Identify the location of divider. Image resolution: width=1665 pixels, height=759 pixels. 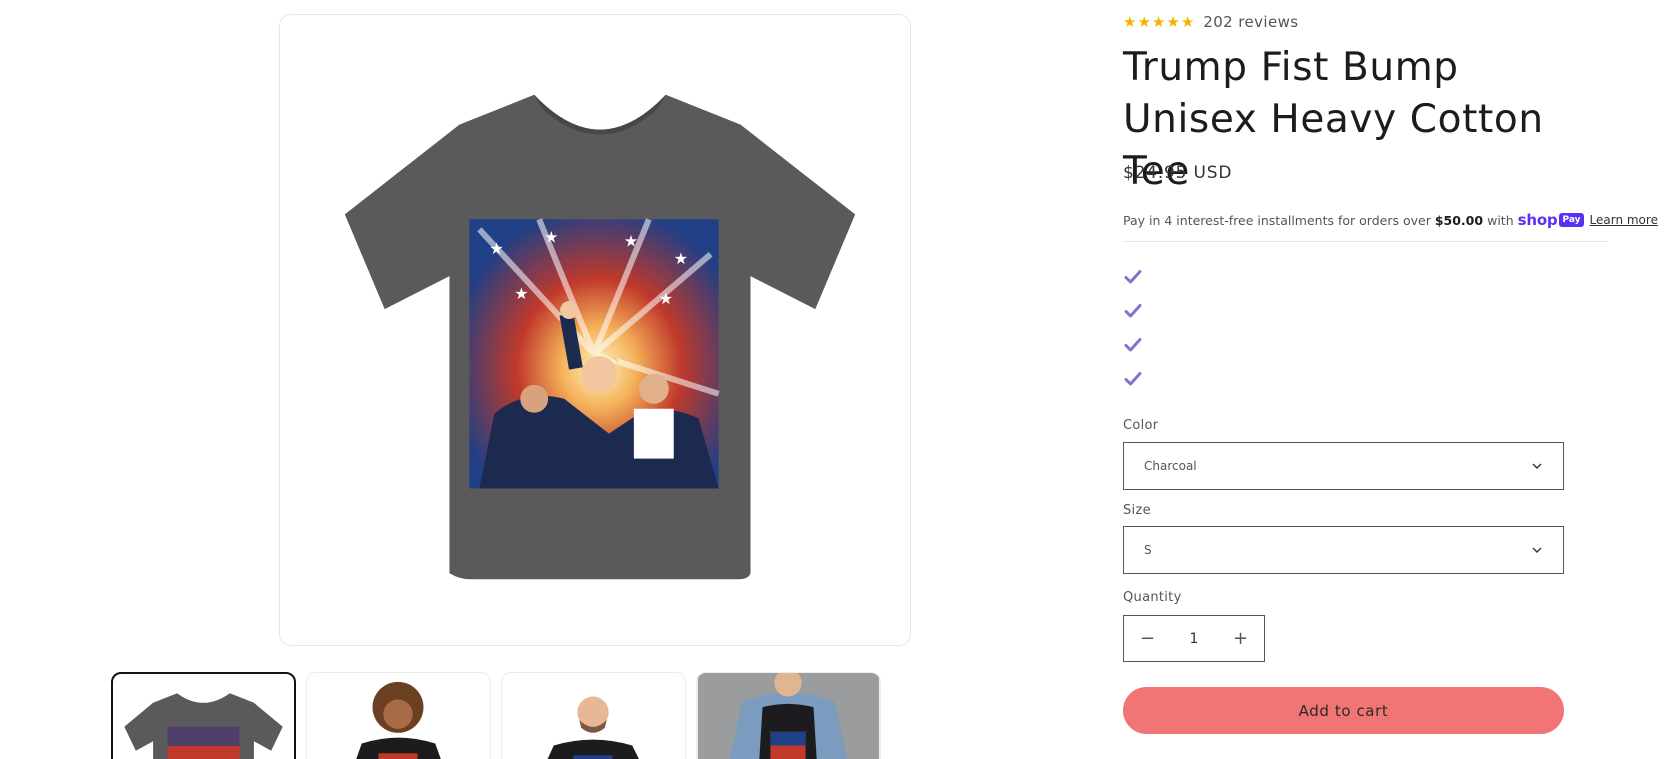
(1365, 241).